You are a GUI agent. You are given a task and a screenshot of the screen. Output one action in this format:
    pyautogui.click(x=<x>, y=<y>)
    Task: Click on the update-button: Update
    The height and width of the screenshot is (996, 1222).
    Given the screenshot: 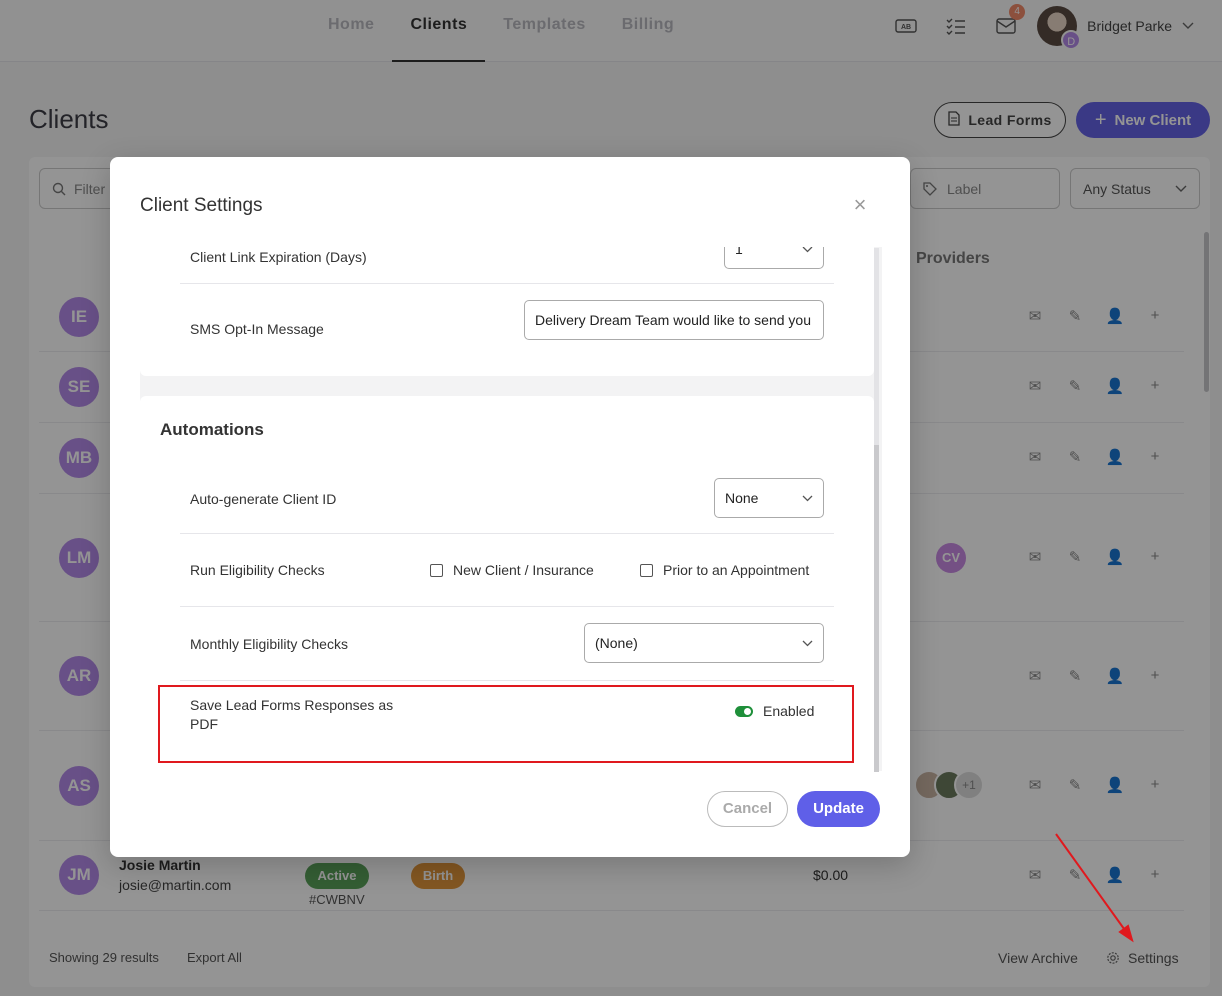 What is the action you would take?
    pyautogui.click(x=838, y=809)
    